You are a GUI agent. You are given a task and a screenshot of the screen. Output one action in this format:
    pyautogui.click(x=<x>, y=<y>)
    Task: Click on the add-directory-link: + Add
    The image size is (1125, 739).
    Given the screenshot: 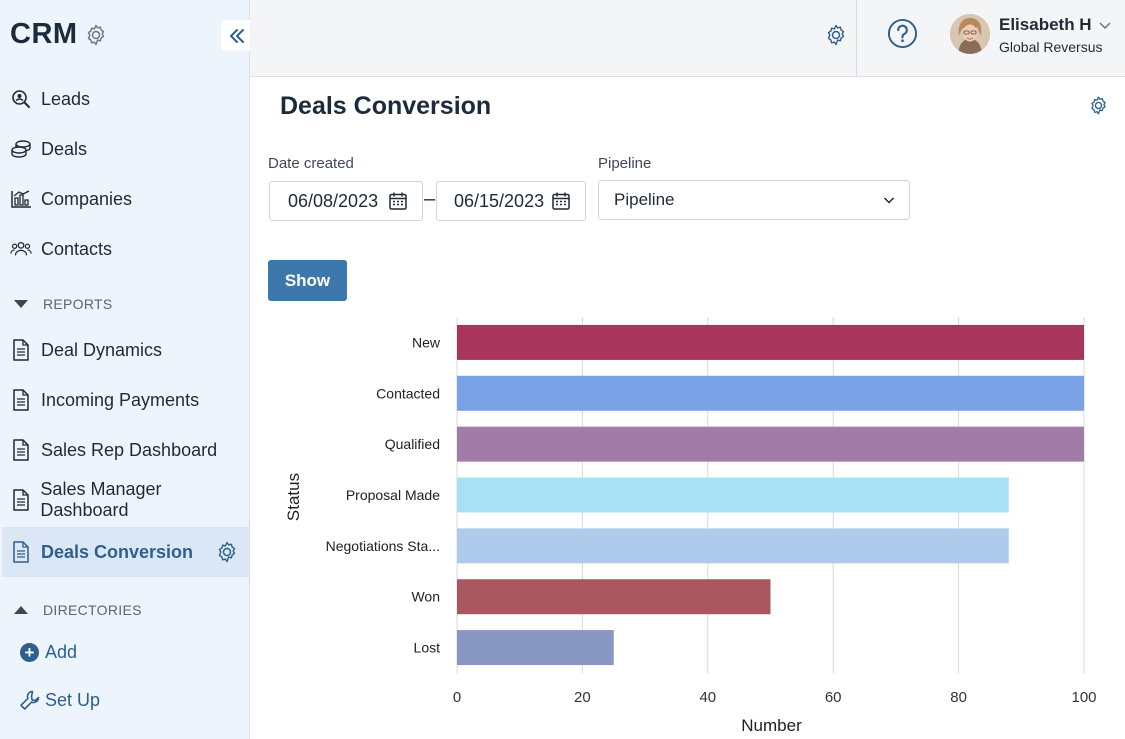 What is the action you would take?
    pyautogui.click(x=48, y=652)
    